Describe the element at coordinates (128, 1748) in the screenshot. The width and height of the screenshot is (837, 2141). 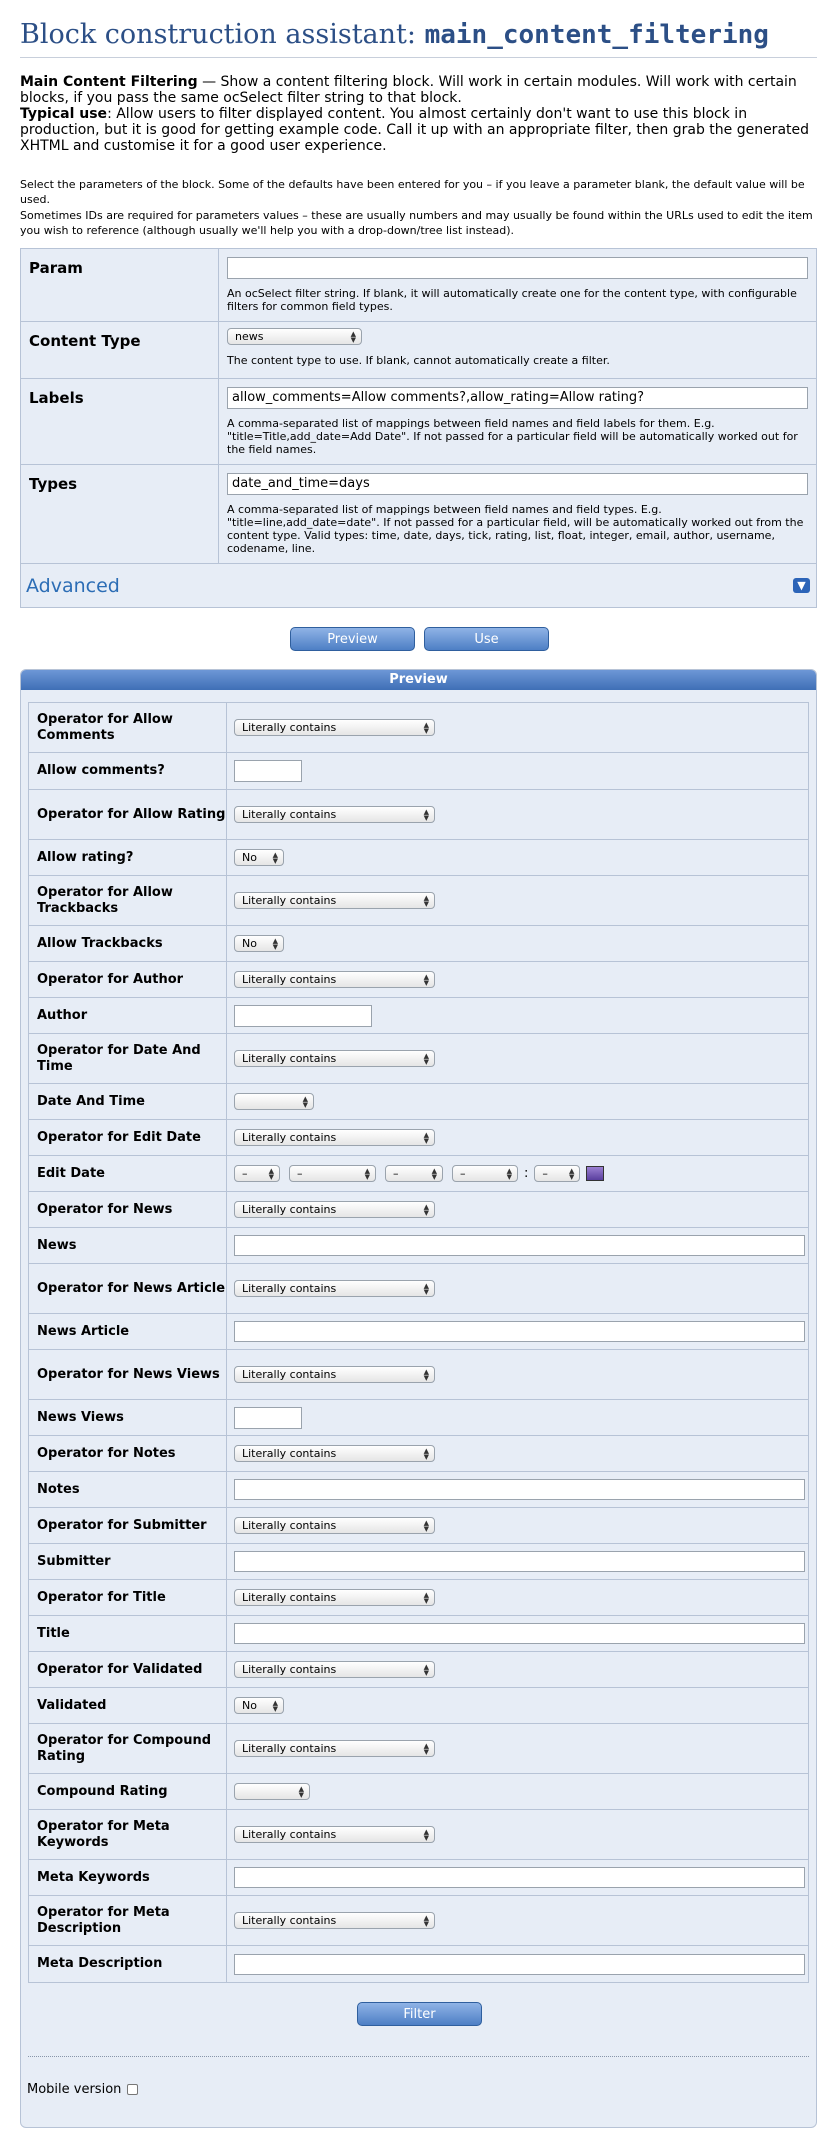
I see `field-label: Operator for Compound Rating` at that location.